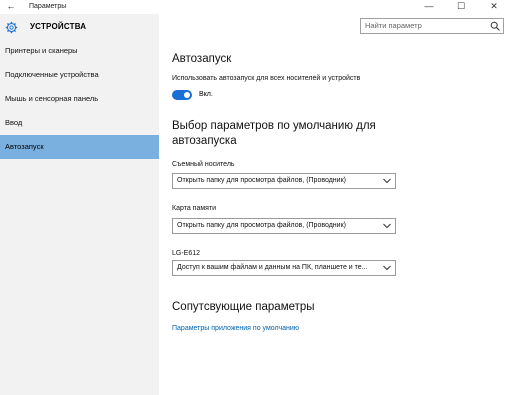 This screenshot has height=395, width=510. Describe the element at coordinates (235, 329) in the screenshot. I see `default-apps-link: Параметры приложения по умолчанию` at that location.